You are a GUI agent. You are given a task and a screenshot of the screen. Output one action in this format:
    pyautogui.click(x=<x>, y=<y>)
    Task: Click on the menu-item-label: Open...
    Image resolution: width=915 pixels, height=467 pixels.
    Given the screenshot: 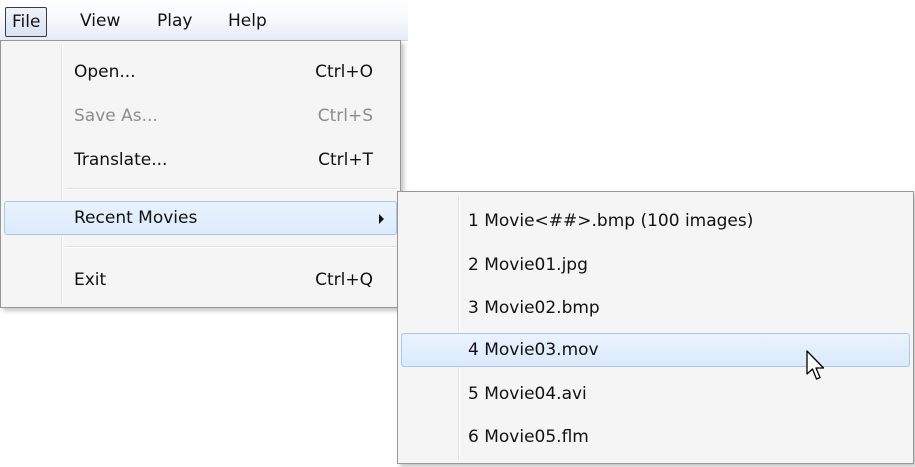 What is the action you would take?
    pyautogui.click(x=105, y=72)
    